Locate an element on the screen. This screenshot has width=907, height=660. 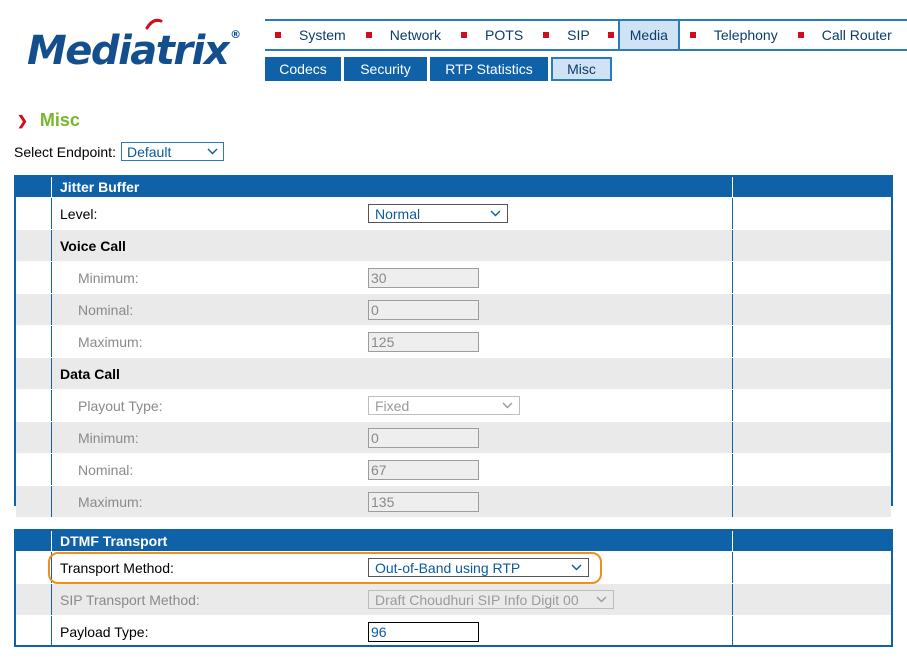
transport-method-select: Out-of-Band using RTP is located at coordinates (478, 567).